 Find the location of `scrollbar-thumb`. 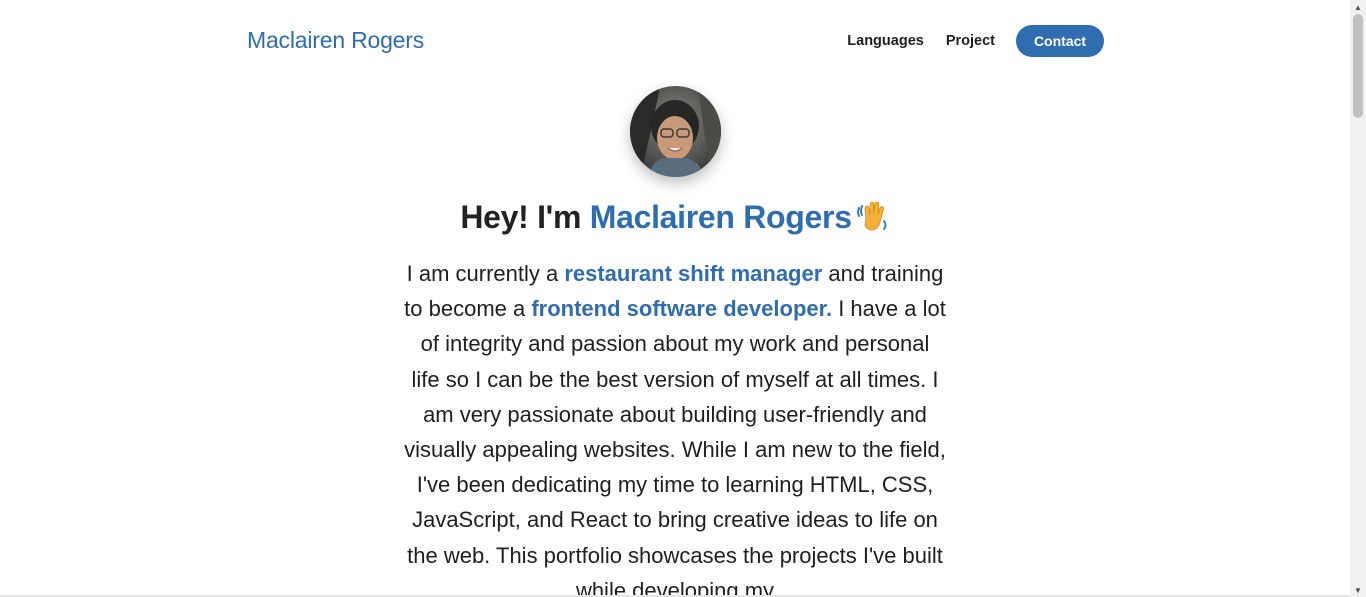

scrollbar-thumb is located at coordinates (1358, 66).